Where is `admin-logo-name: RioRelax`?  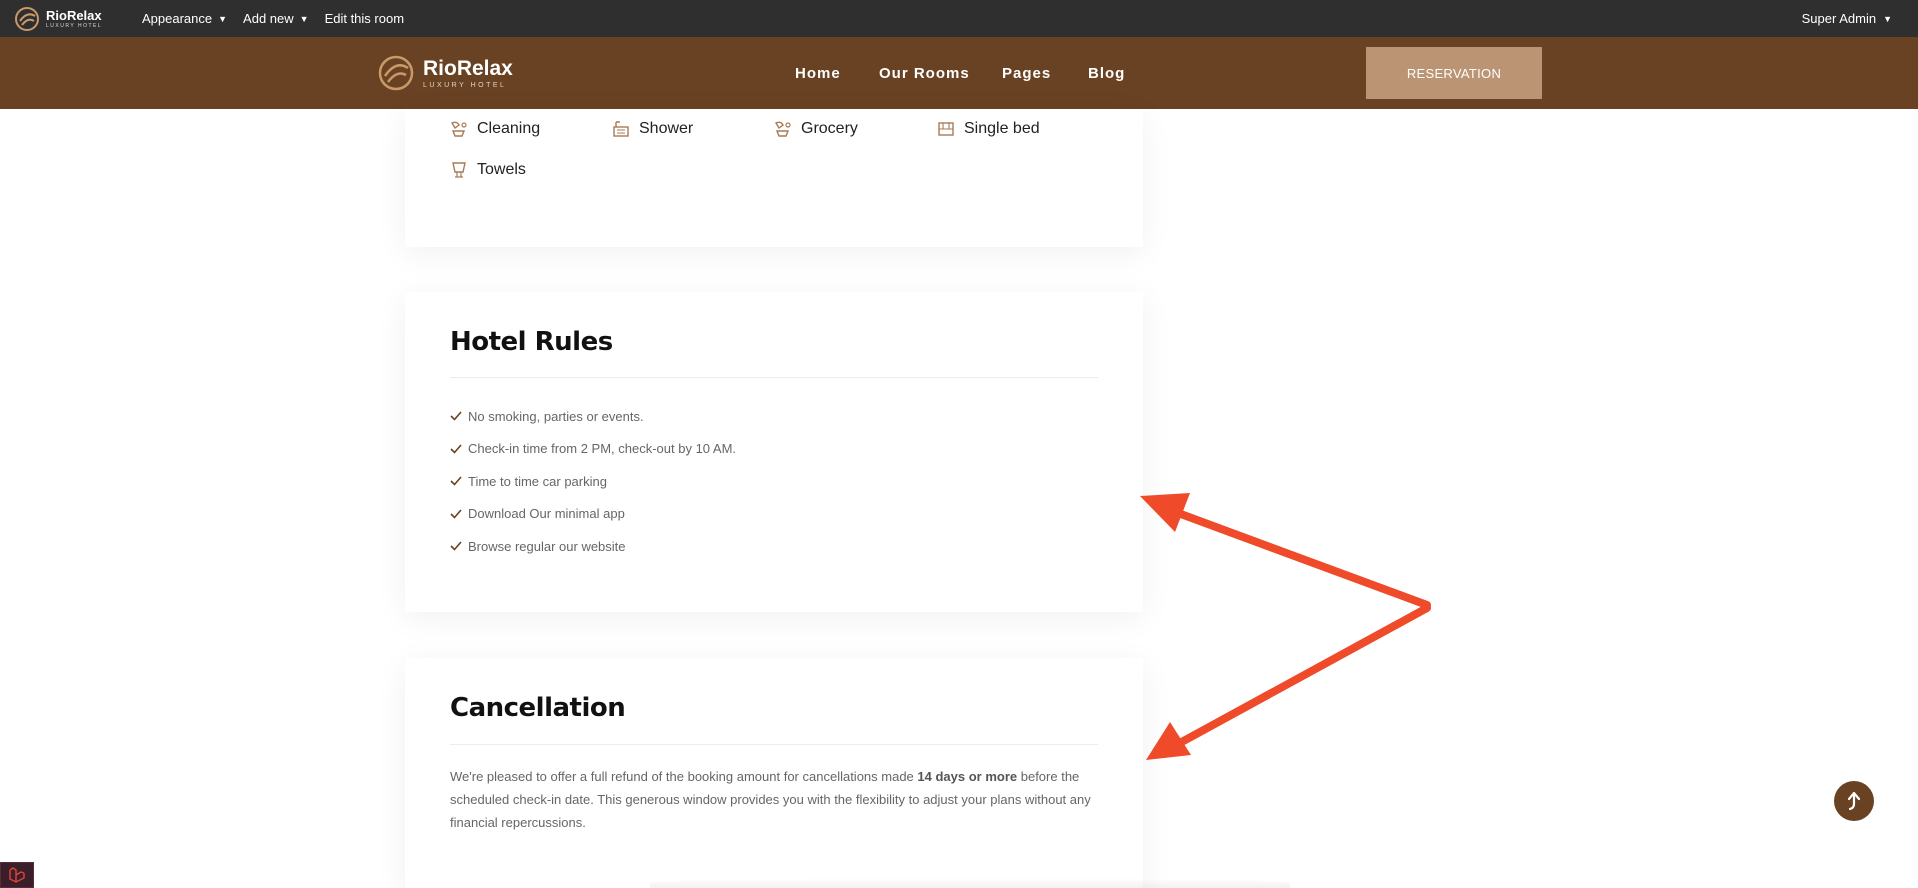 admin-logo-name: RioRelax is located at coordinates (74, 15).